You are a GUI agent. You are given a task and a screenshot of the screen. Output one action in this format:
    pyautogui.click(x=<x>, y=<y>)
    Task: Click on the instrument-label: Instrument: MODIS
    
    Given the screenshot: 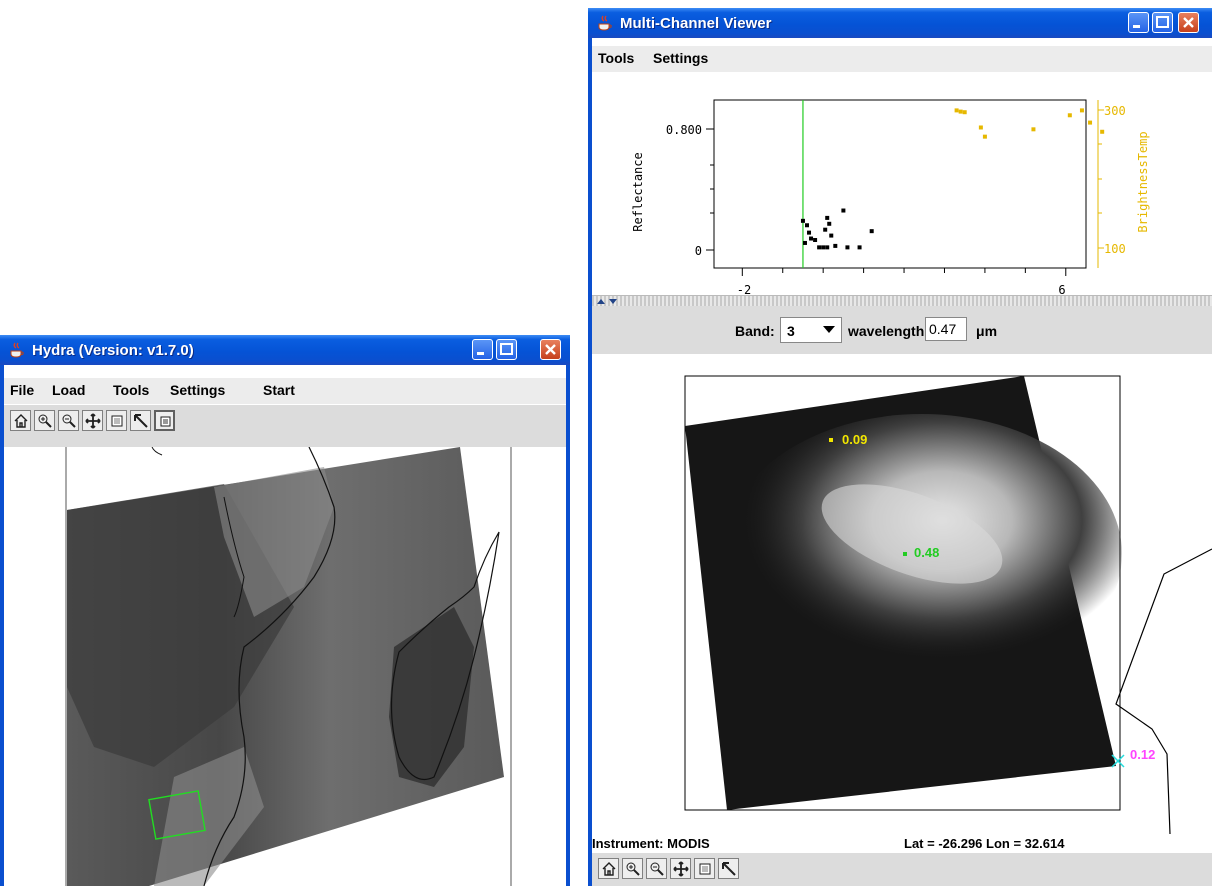 What is the action you would take?
    pyautogui.click(x=651, y=843)
    